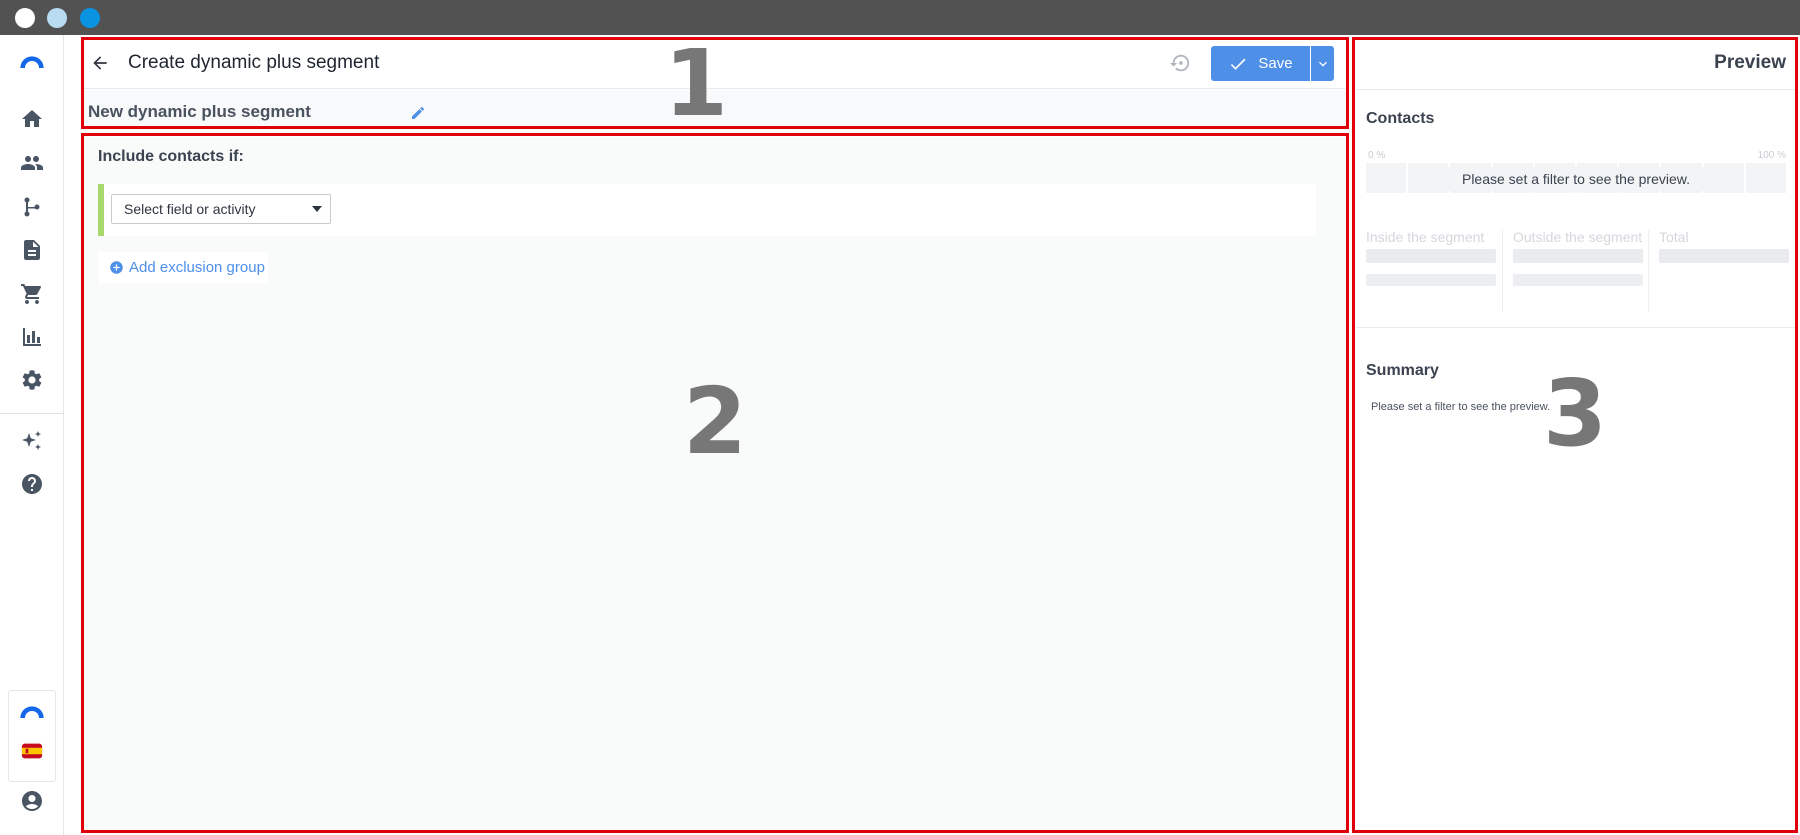 Image resolution: width=1800 pixels, height=835 pixels. What do you see at coordinates (32, 380) in the screenshot?
I see `settings-icon` at bounding box center [32, 380].